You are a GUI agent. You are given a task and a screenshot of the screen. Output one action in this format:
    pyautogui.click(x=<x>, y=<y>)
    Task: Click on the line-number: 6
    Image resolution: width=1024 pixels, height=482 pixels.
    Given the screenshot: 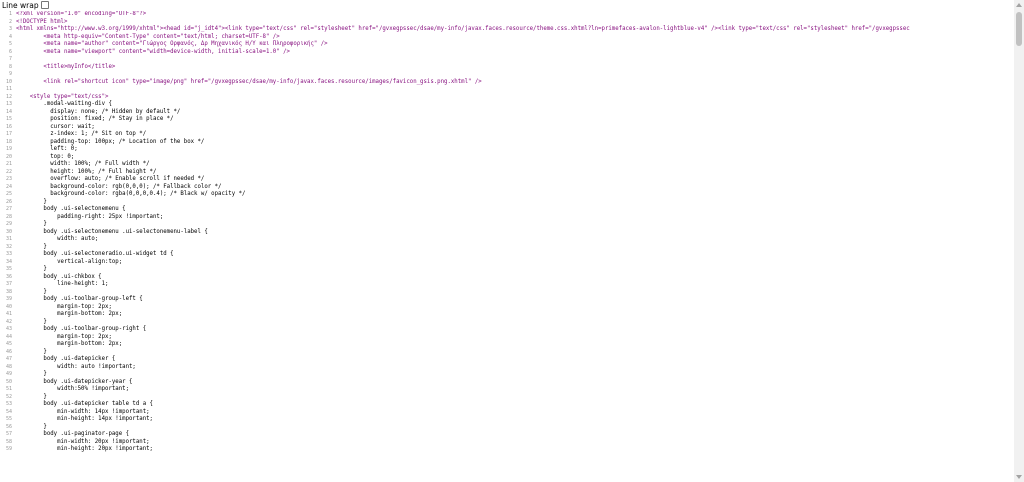 What is the action you would take?
    pyautogui.click(x=10, y=51)
    